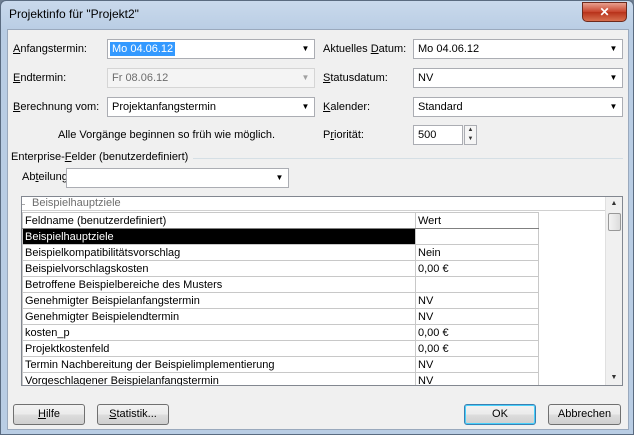  I want to click on table-row: Genehmigter Beispielendtermin NV, so click(280, 316).